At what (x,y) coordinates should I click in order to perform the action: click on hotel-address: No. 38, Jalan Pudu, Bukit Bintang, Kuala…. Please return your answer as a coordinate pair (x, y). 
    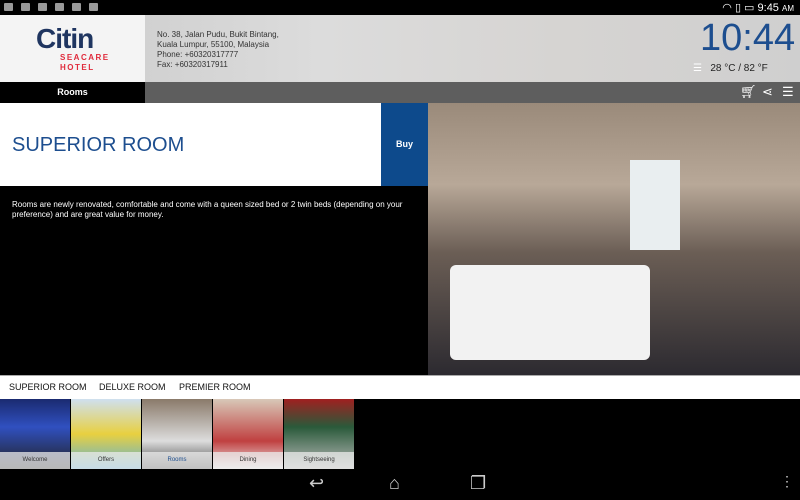
    Looking at the image, I should click on (218, 50).